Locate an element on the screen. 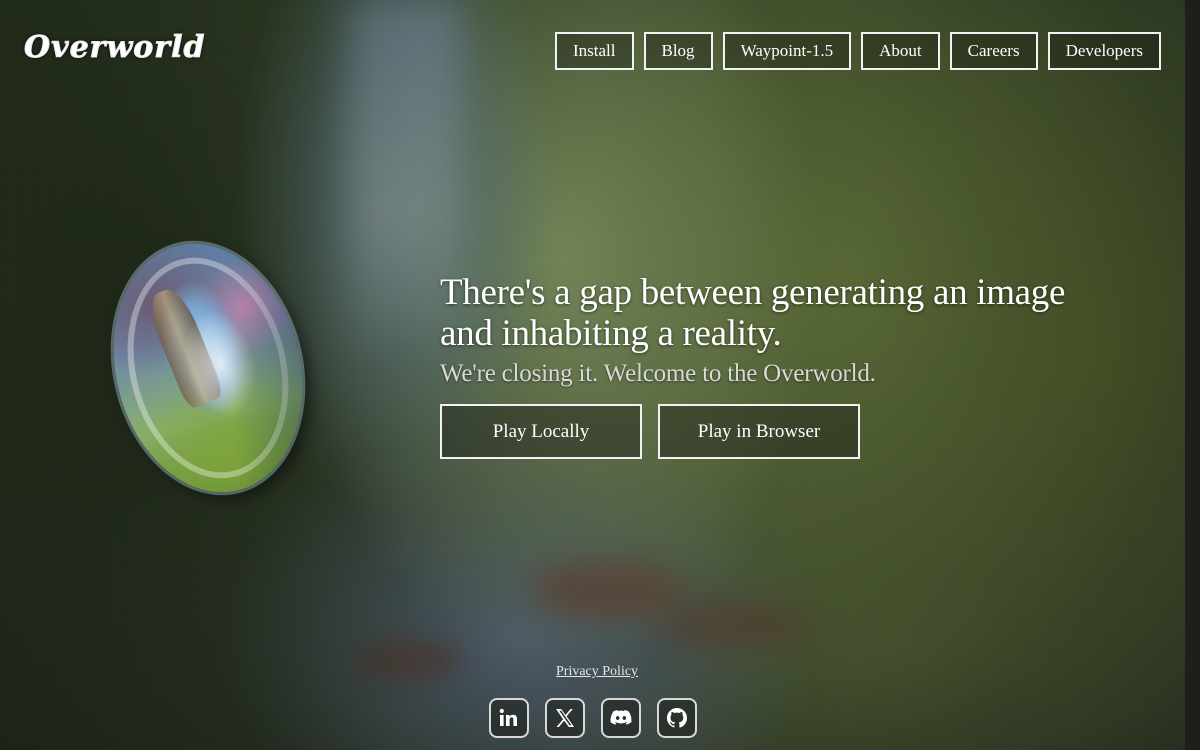 Image resolution: width=1200 pixels, height=750 pixels. x-icon is located at coordinates (565, 718).